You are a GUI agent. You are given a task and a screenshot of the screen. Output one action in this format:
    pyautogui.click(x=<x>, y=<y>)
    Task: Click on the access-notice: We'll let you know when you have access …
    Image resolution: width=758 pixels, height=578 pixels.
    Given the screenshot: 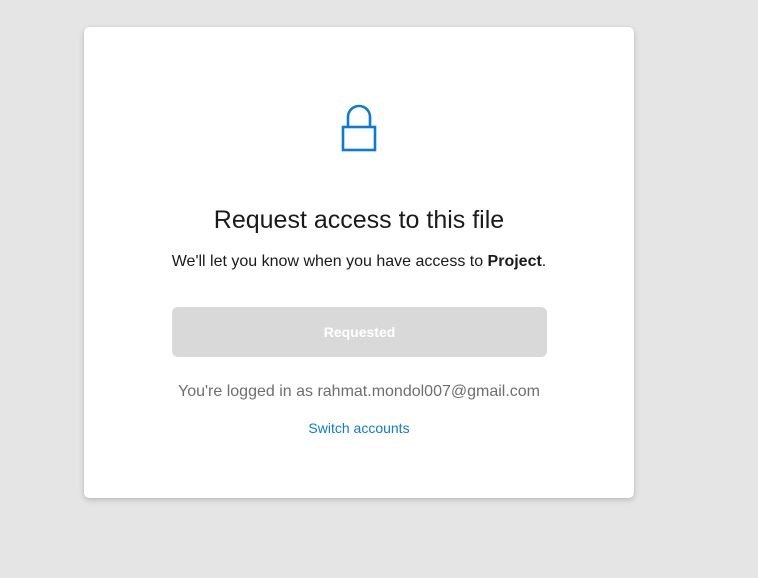 What is the action you would take?
    pyautogui.click(x=359, y=262)
    